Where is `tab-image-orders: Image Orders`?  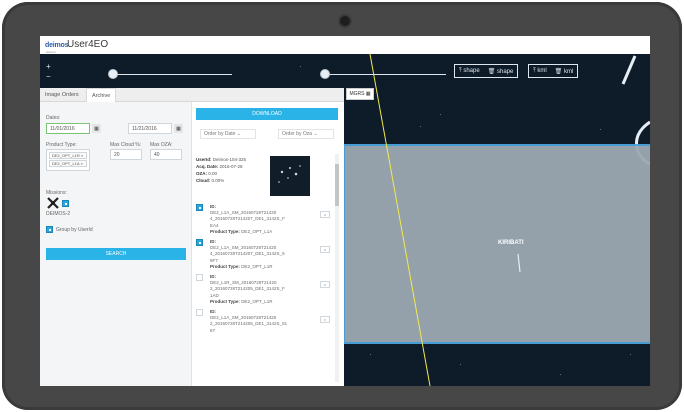 tab-image-orders: Image Orders is located at coordinates (62, 95).